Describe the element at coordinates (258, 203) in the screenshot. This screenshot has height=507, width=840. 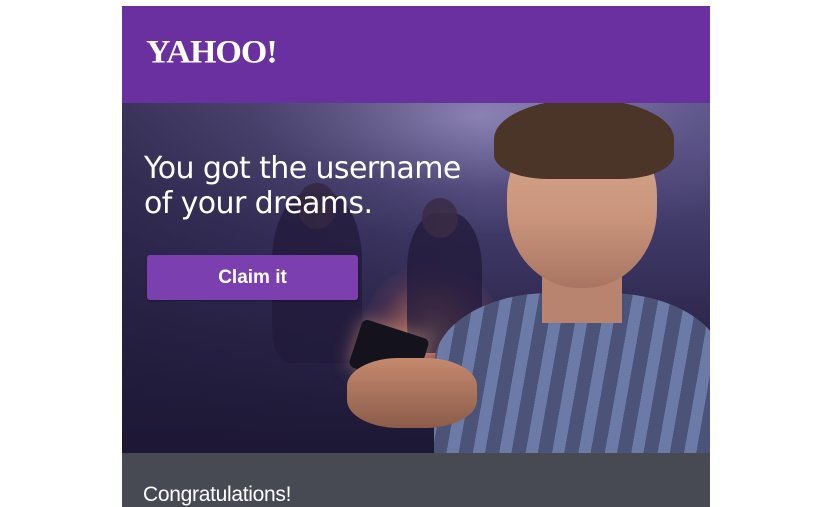
I see `hero-headline-line2: of your dreams.` at that location.